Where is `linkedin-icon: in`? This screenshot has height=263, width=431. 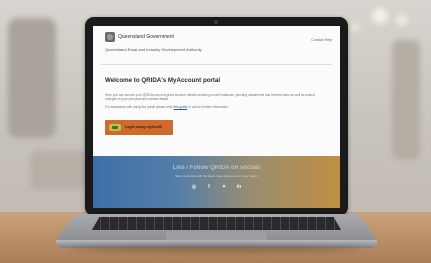 linkedin-icon: in is located at coordinates (239, 187).